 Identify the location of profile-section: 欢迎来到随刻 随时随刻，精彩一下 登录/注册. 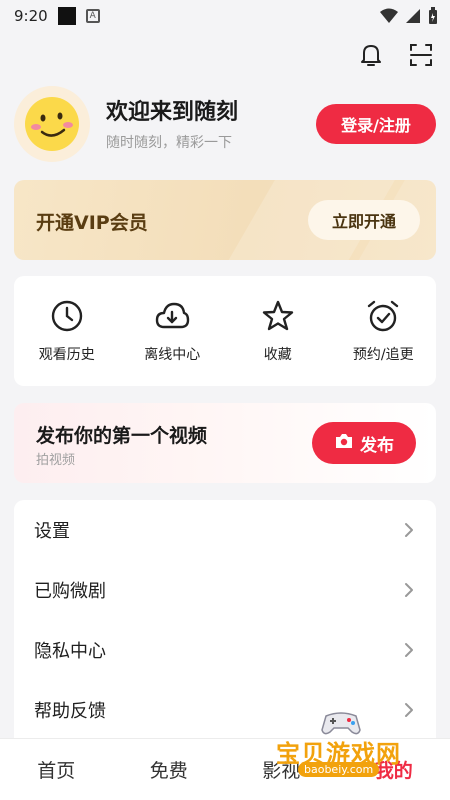
(225, 124).